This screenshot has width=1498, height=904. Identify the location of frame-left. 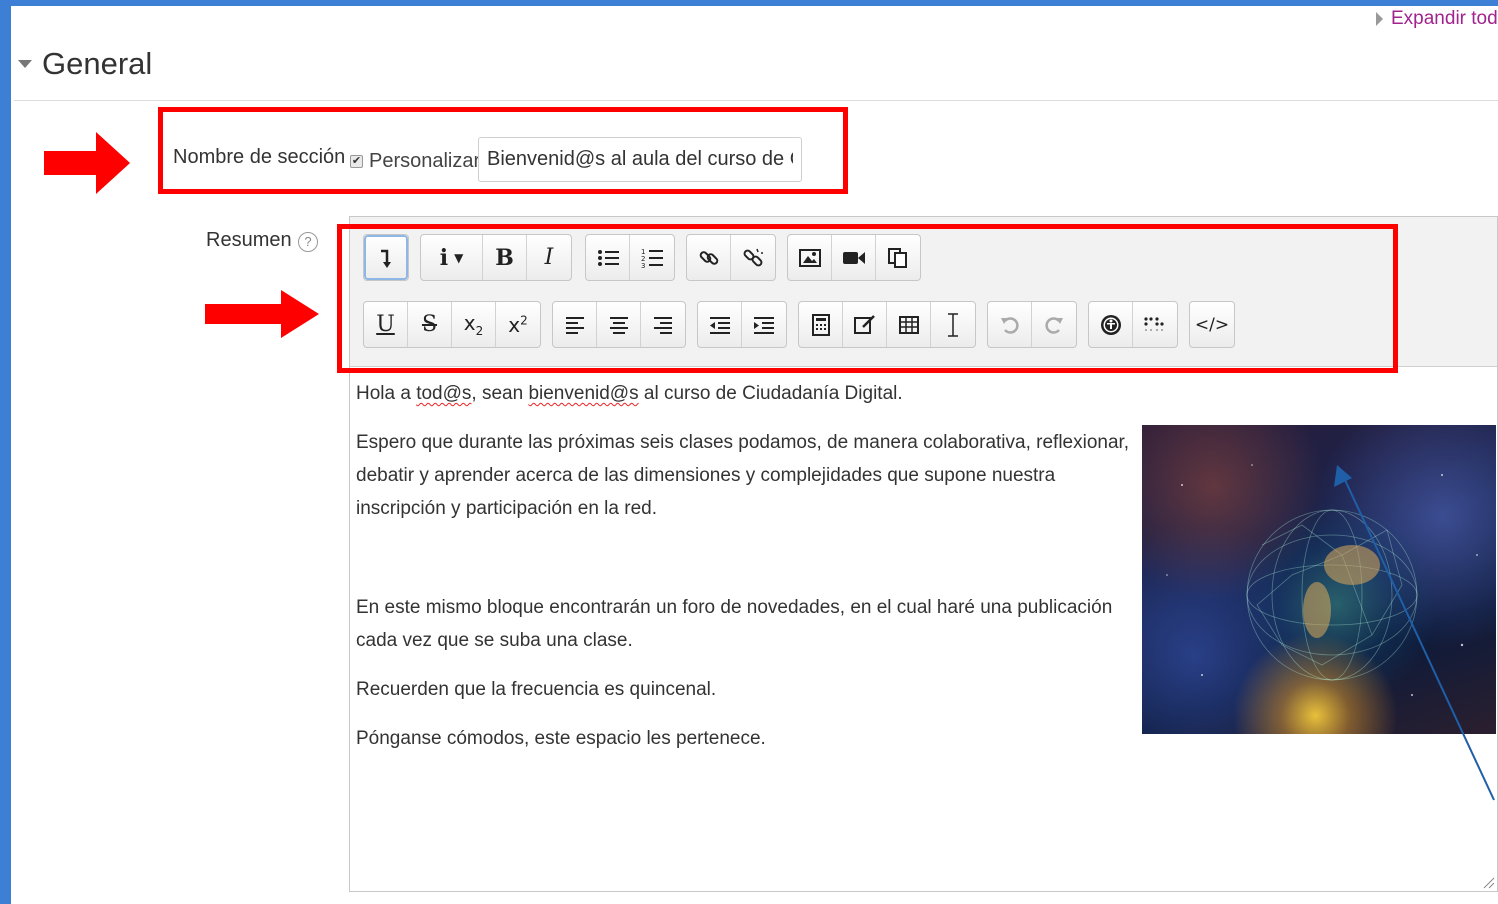
(5, 452).